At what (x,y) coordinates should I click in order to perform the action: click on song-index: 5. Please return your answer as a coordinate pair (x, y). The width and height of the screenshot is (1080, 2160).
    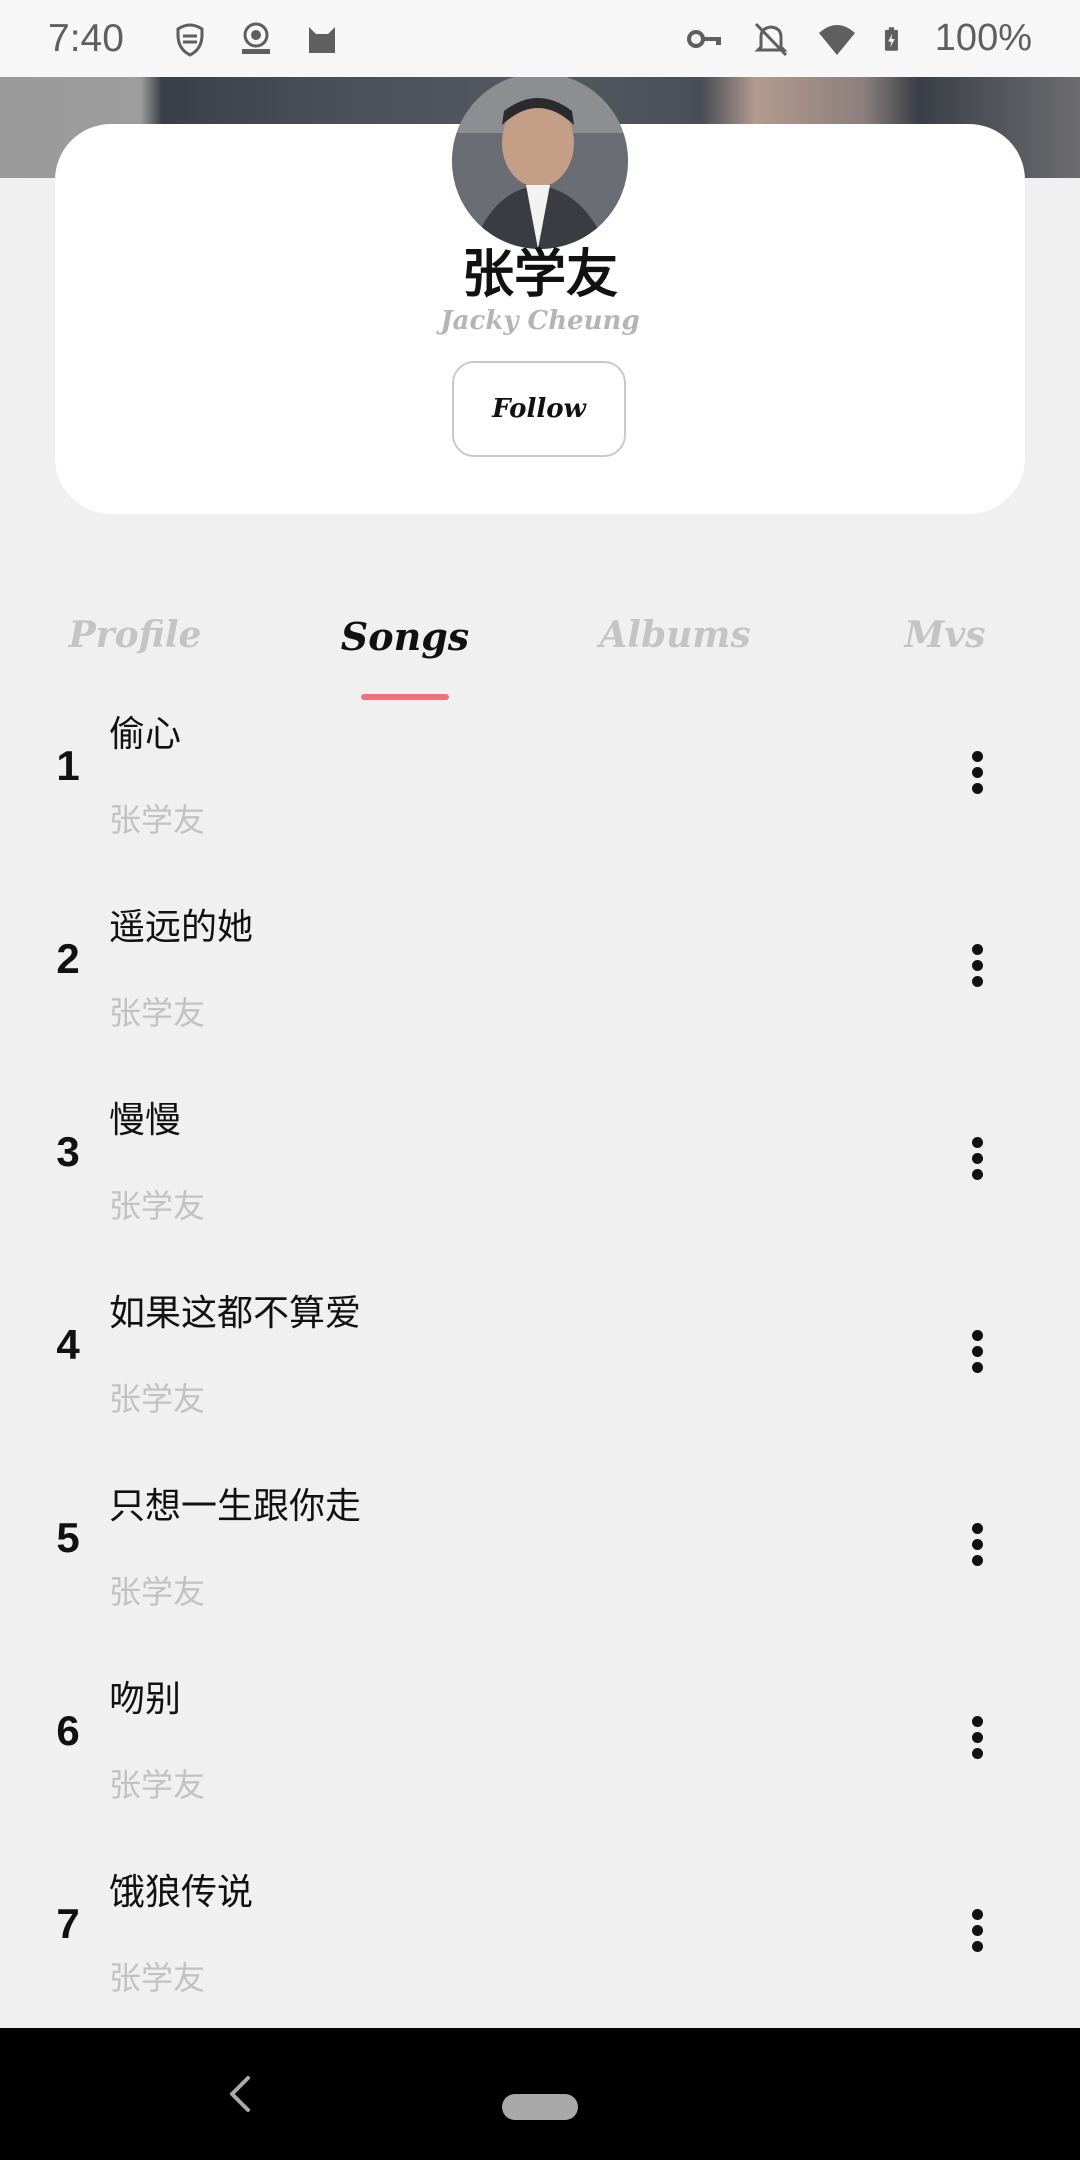
    Looking at the image, I should click on (68, 1537).